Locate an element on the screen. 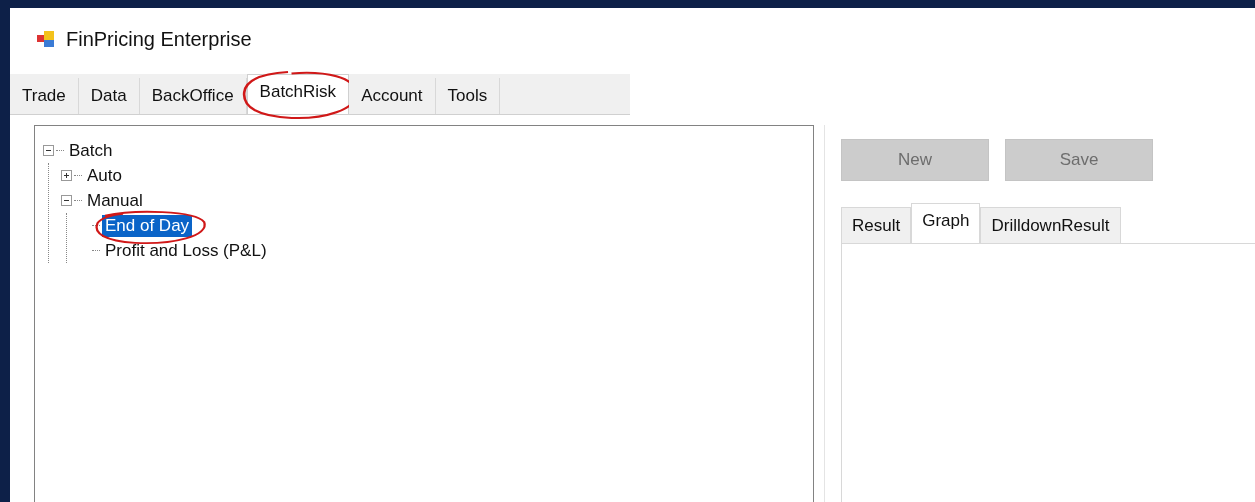 The image size is (1255, 502). tab: Graph is located at coordinates (946, 223).